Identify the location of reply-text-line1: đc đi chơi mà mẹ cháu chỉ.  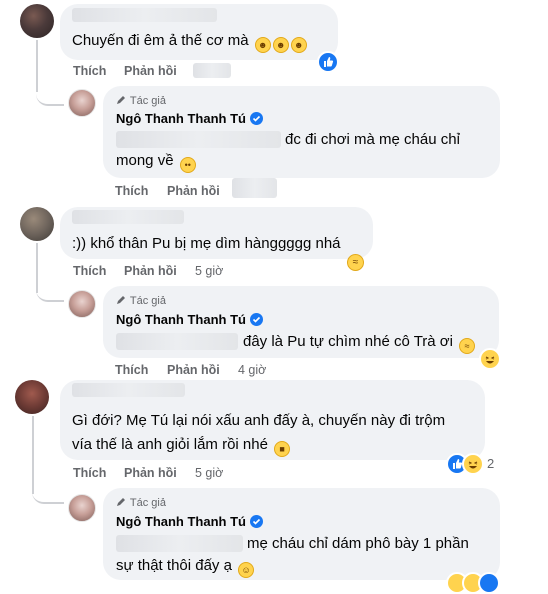
(372, 139).